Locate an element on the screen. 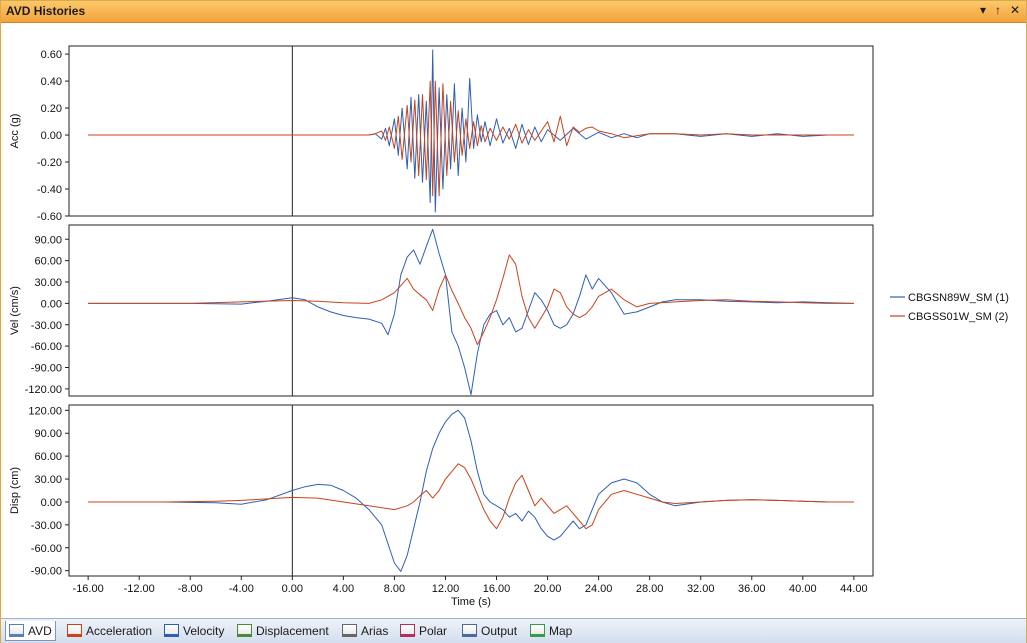 The width and height of the screenshot is (1027, 643). x-tick-label: -8.00 is located at coordinates (190, 589).